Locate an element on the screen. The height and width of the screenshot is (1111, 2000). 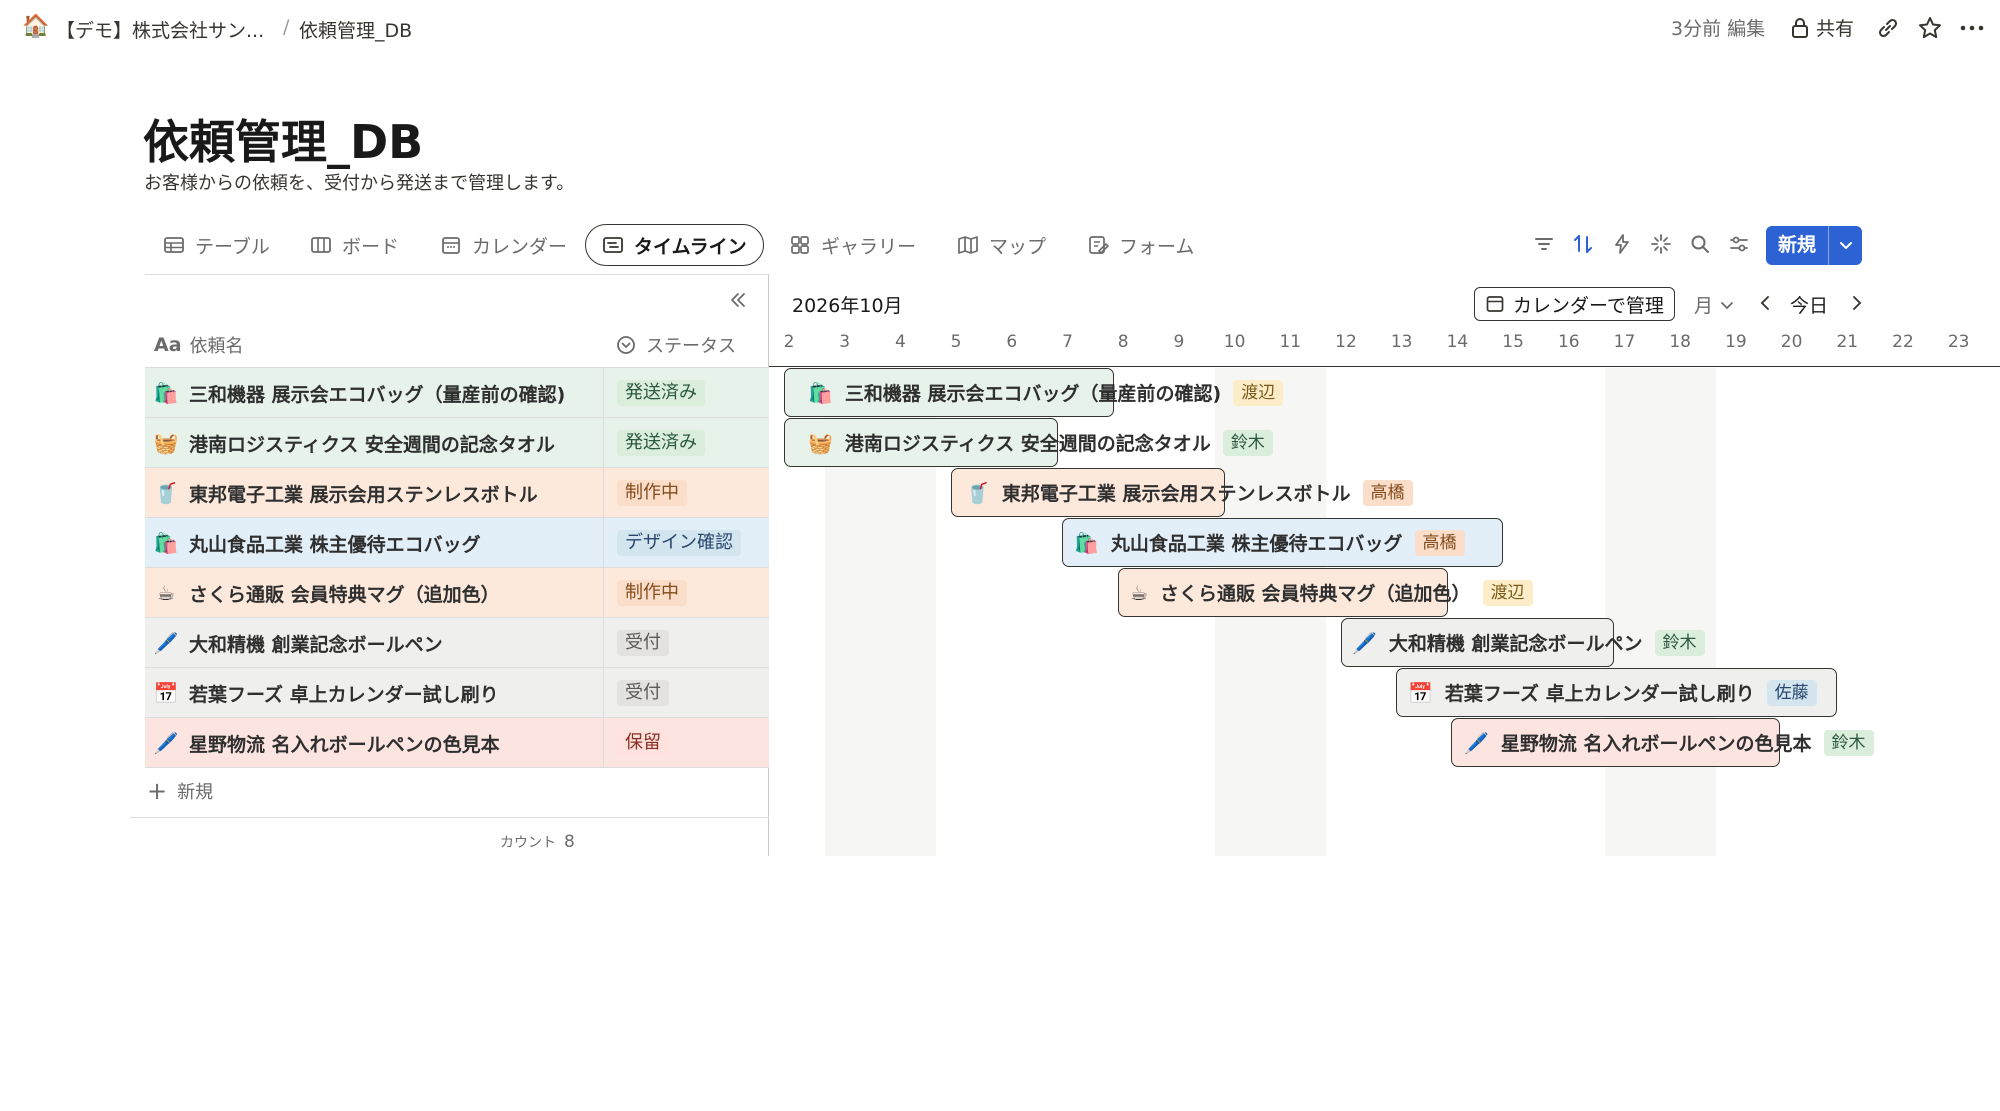
item-icon: ☕ is located at coordinates (166, 593).